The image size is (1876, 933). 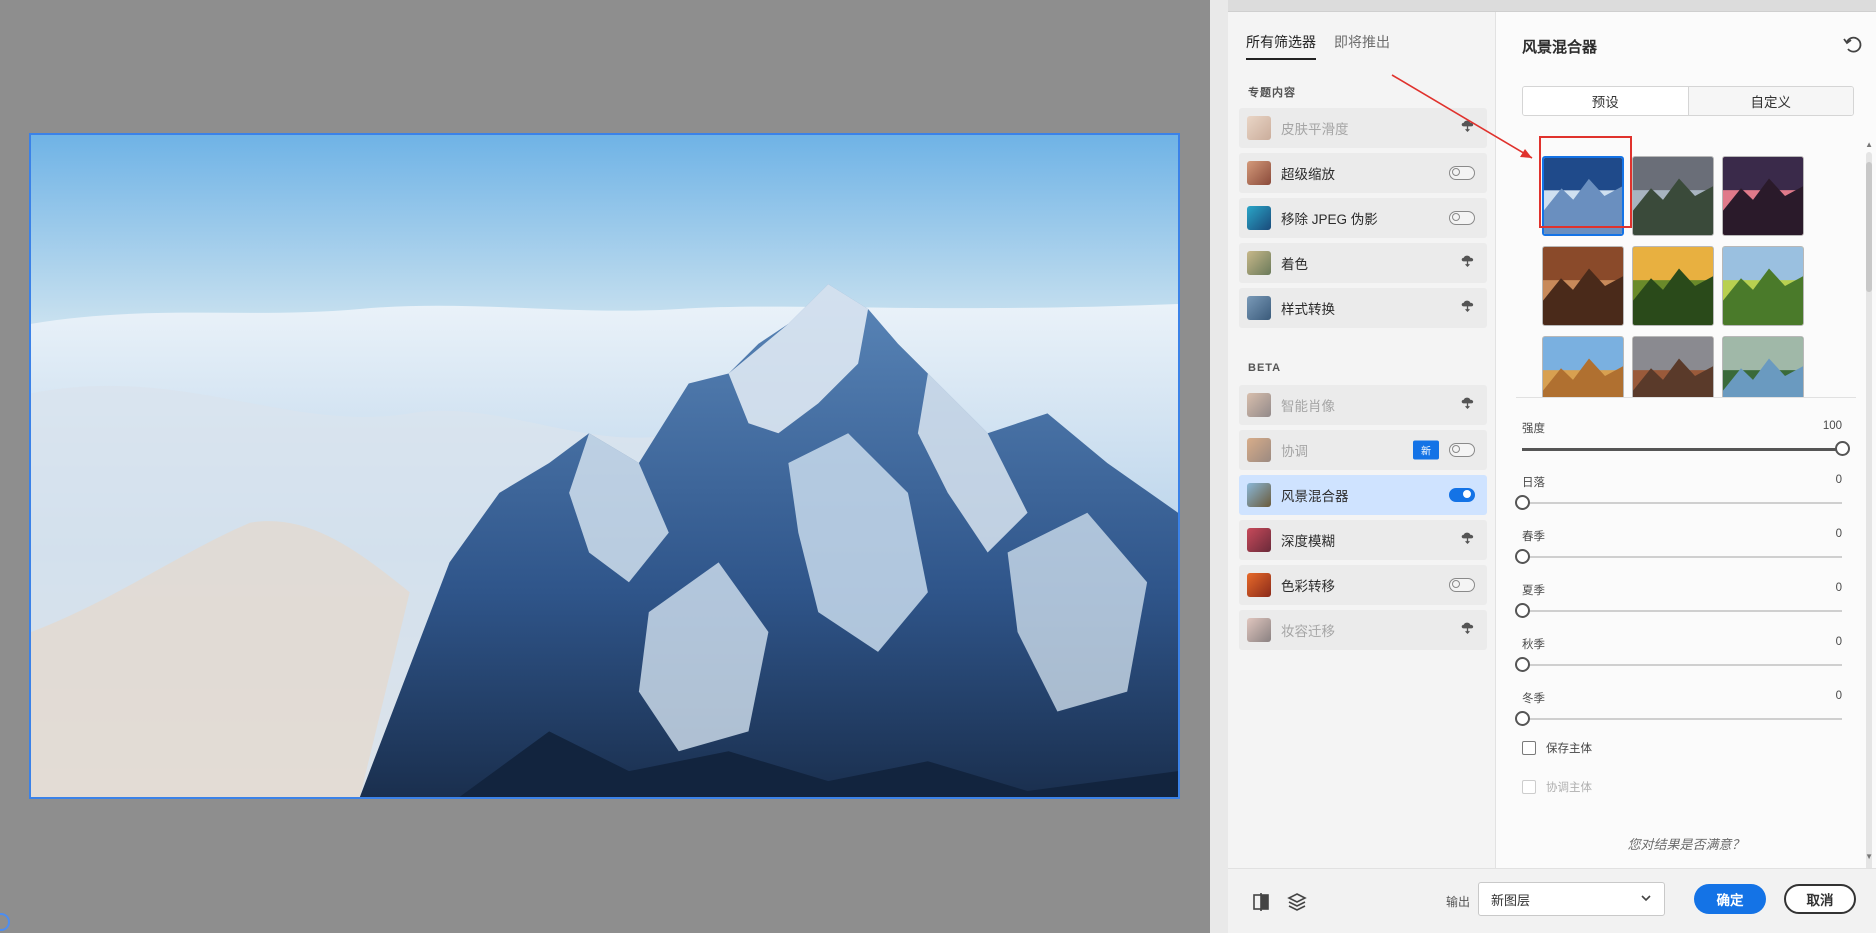 What do you see at coordinates (1853, 45) in the screenshot?
I see `reset-icon` at bounding box center [1853, 45].